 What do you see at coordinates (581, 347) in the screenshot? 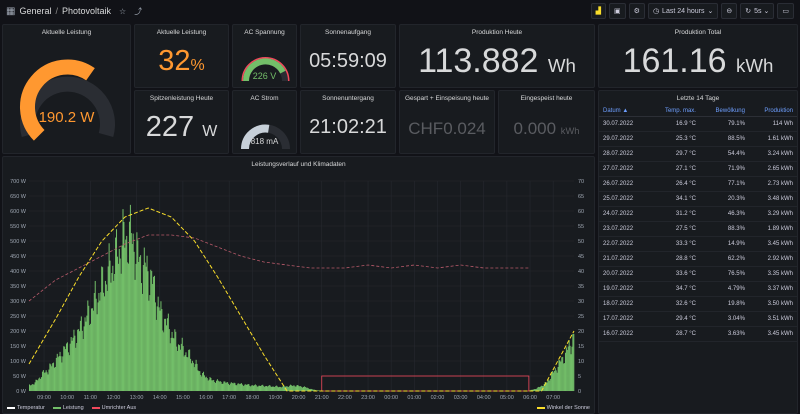
I see `y2-tick-label: 15` at bounding box center [581, 347].